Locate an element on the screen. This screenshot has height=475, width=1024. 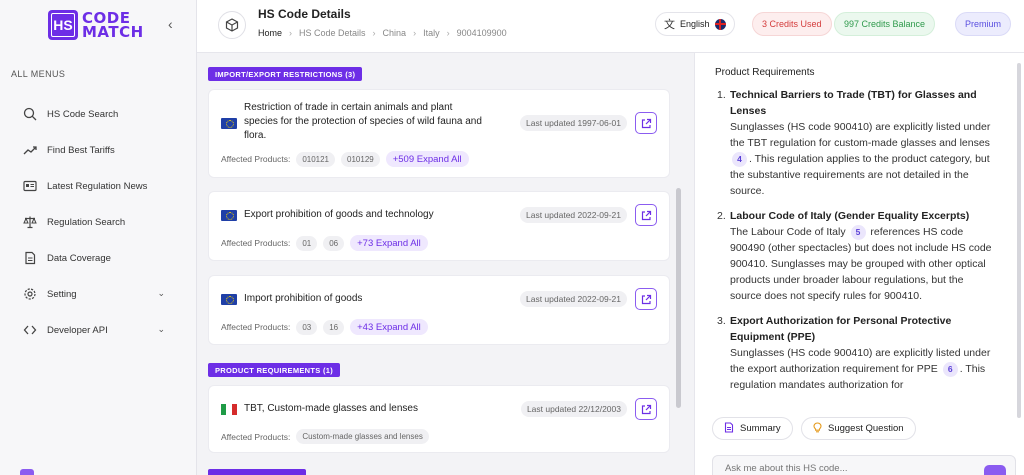
breadcrumb-italy: Italy is located at coordinates (431, 33).